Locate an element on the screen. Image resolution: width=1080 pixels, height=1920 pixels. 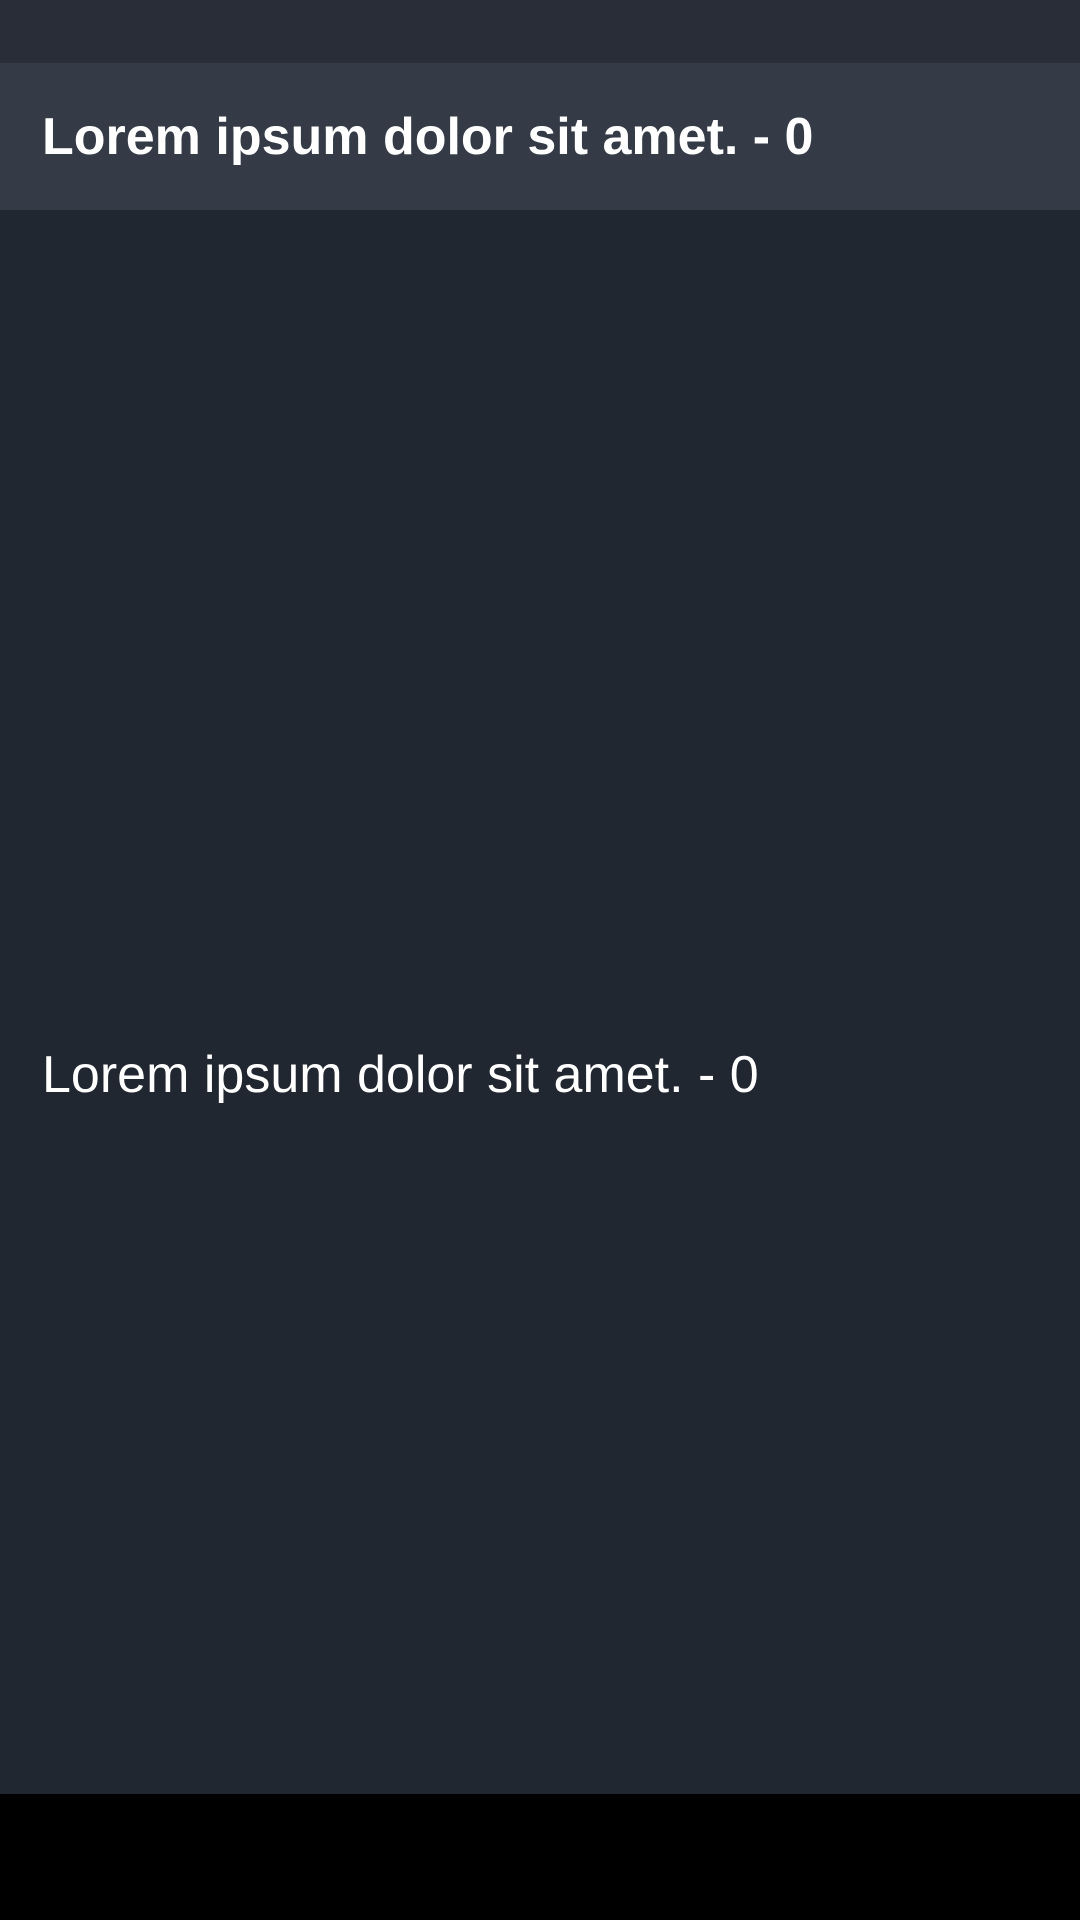
content-text: Lorem ipsum dolor sit amet. - 0 is located at coordinates (400, 1075).